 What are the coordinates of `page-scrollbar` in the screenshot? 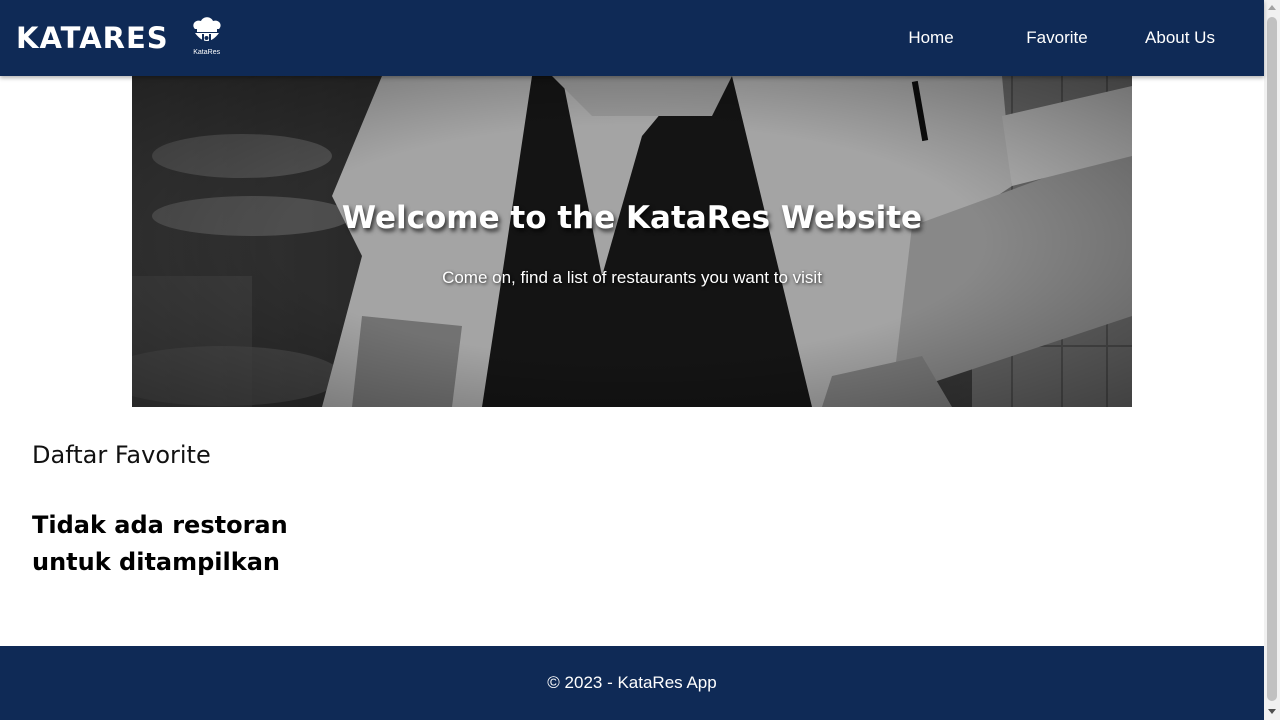 It's located at (1272, 360).